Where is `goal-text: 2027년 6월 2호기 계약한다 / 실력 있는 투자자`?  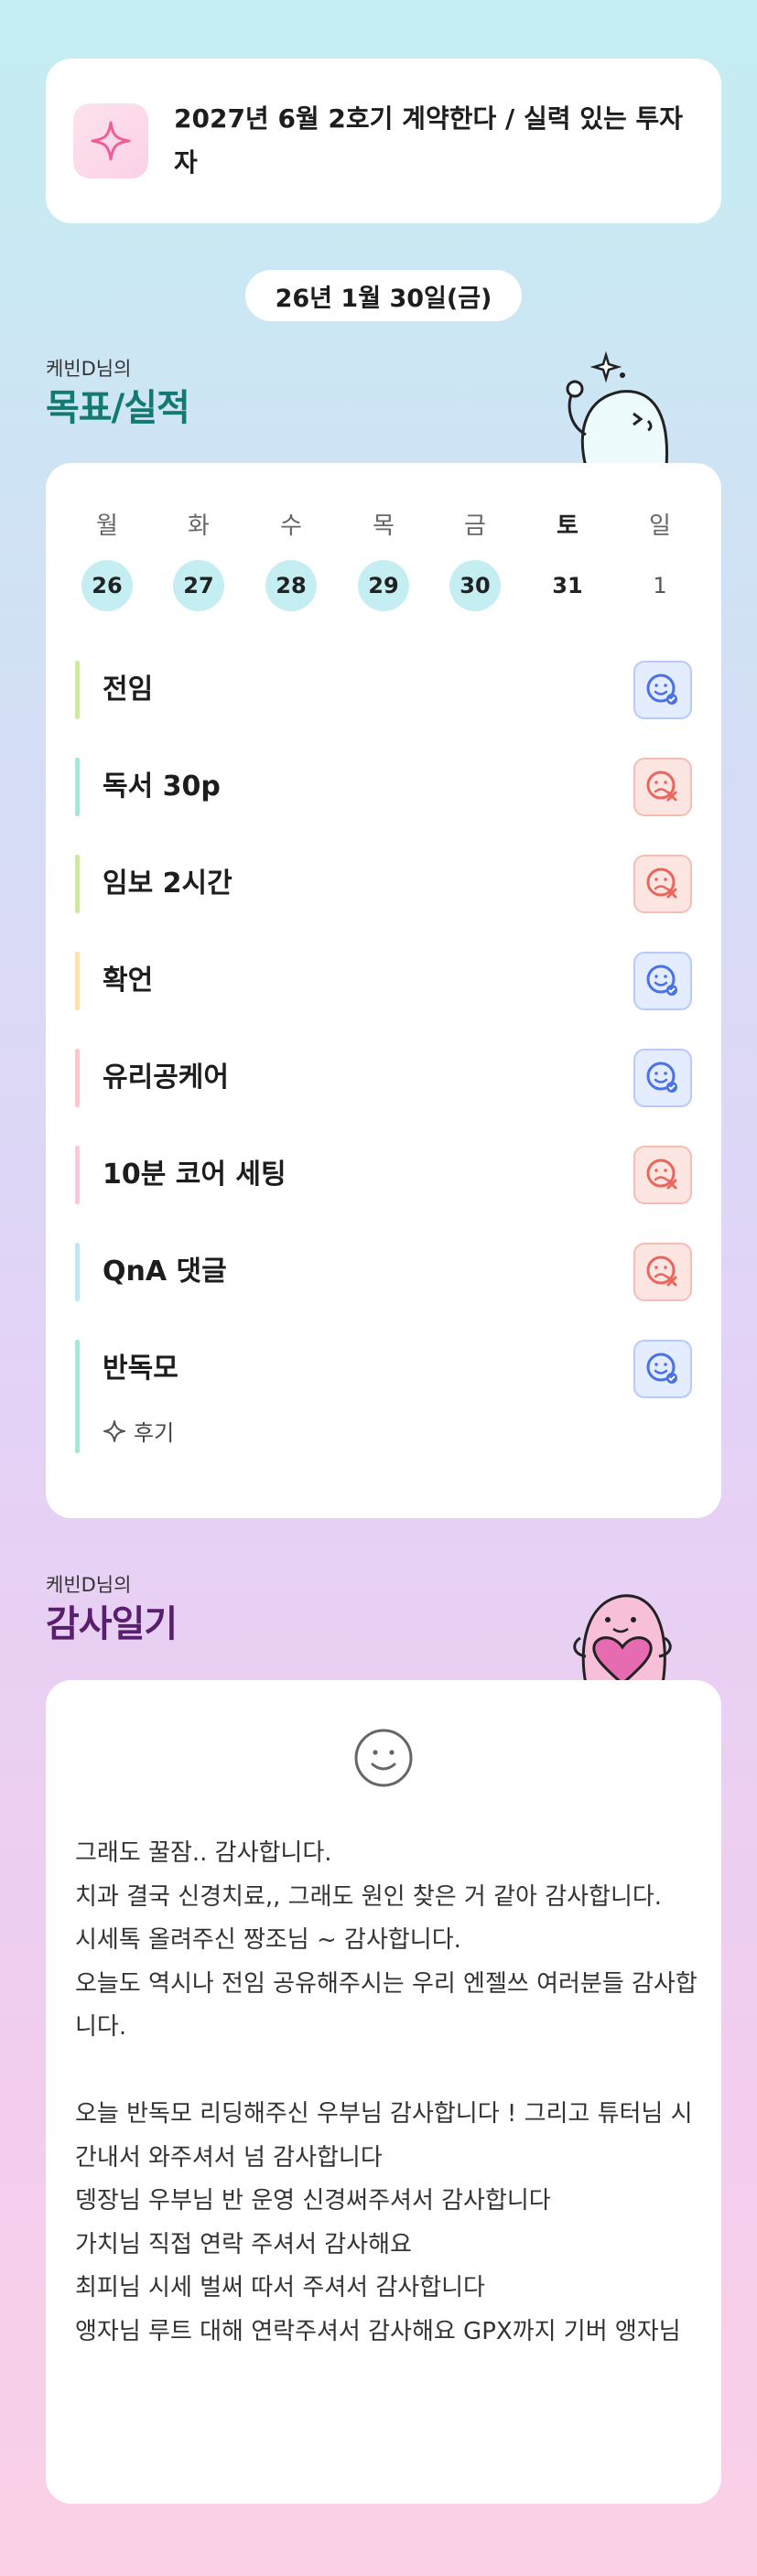
goal-text: 2027년 6월 2호기 계약한다 / 실력 있는 투자자 is located at coordinates (428, 140).